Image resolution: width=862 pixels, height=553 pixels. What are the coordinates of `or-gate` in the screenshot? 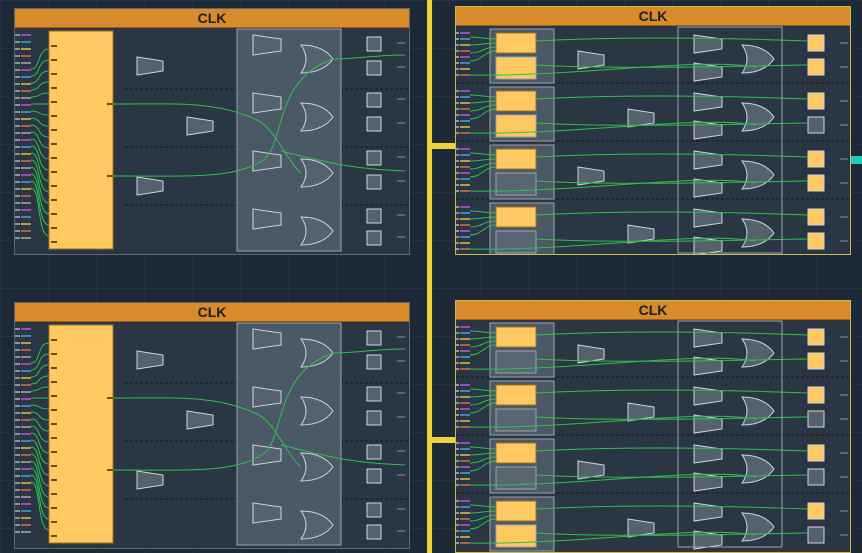 It's located at (758, 353).